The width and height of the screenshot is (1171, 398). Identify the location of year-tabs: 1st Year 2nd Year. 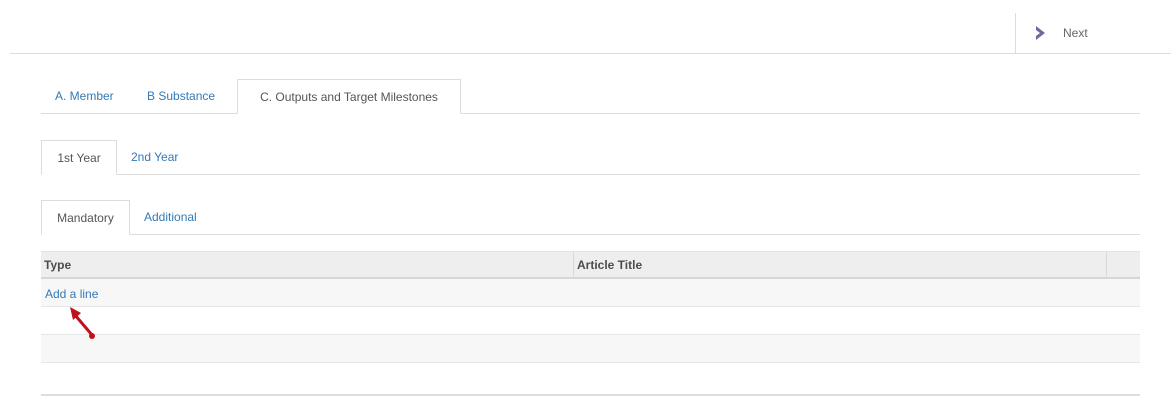
(590, 157).